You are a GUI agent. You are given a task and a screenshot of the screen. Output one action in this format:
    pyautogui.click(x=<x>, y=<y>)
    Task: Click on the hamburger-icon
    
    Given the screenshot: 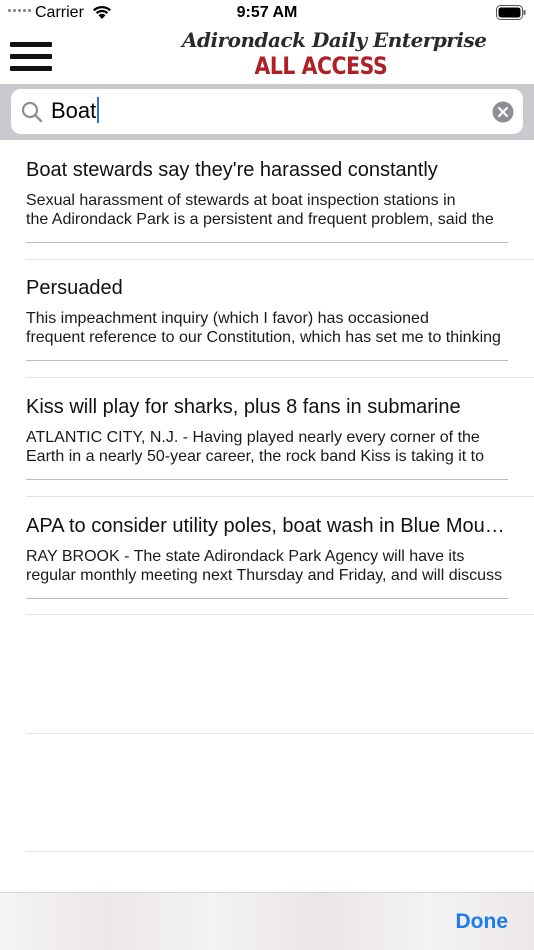 What is the action you would take?
    pyautogui.click(x=31, y=44)
    